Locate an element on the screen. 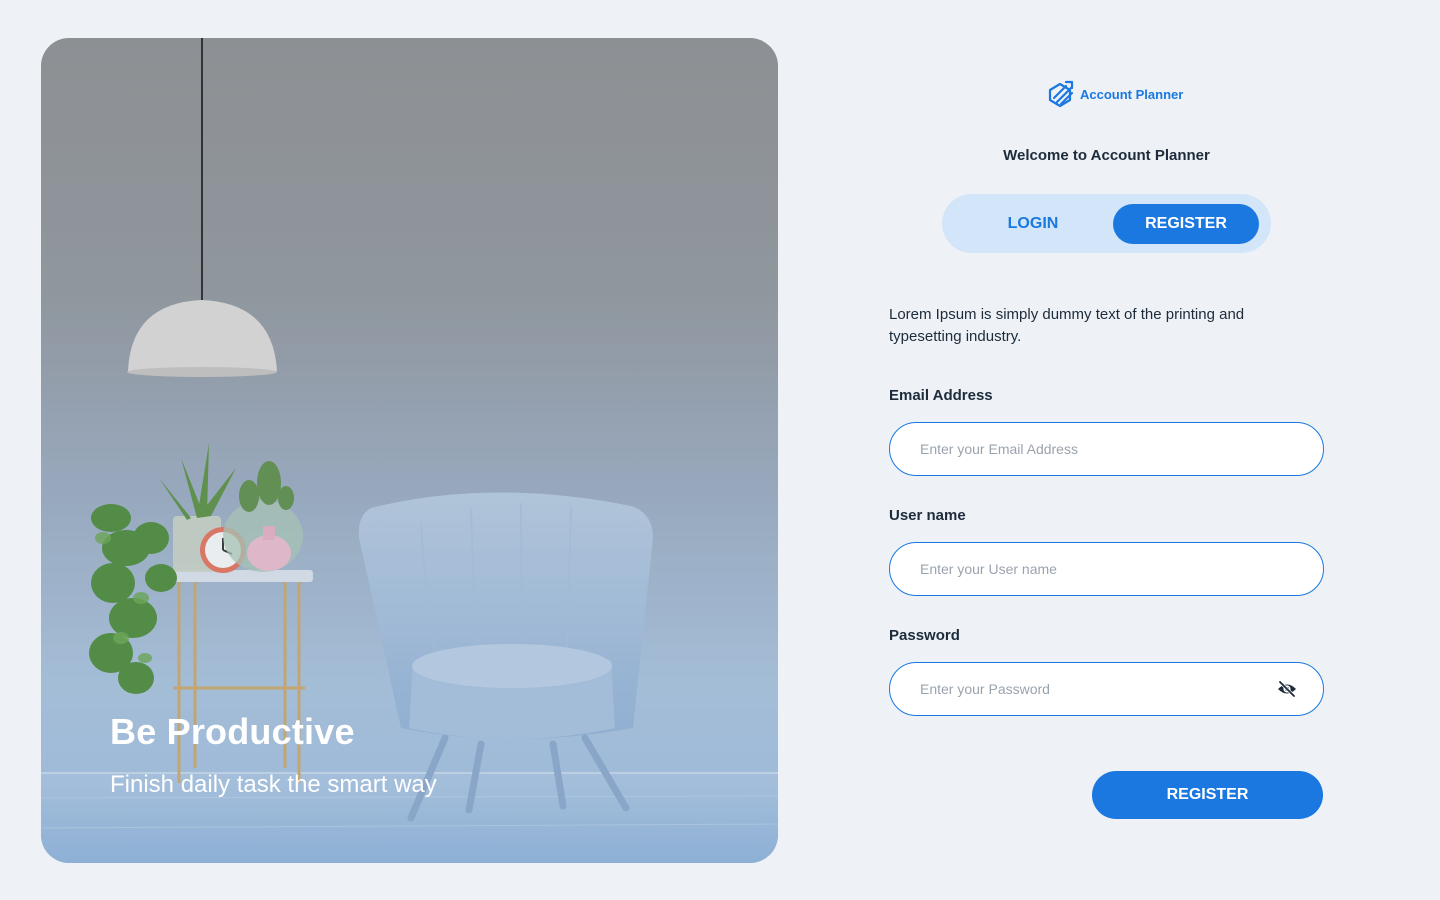 This screenshot has width=1440, height=900. email-field is located at coordinates (1090, 449).